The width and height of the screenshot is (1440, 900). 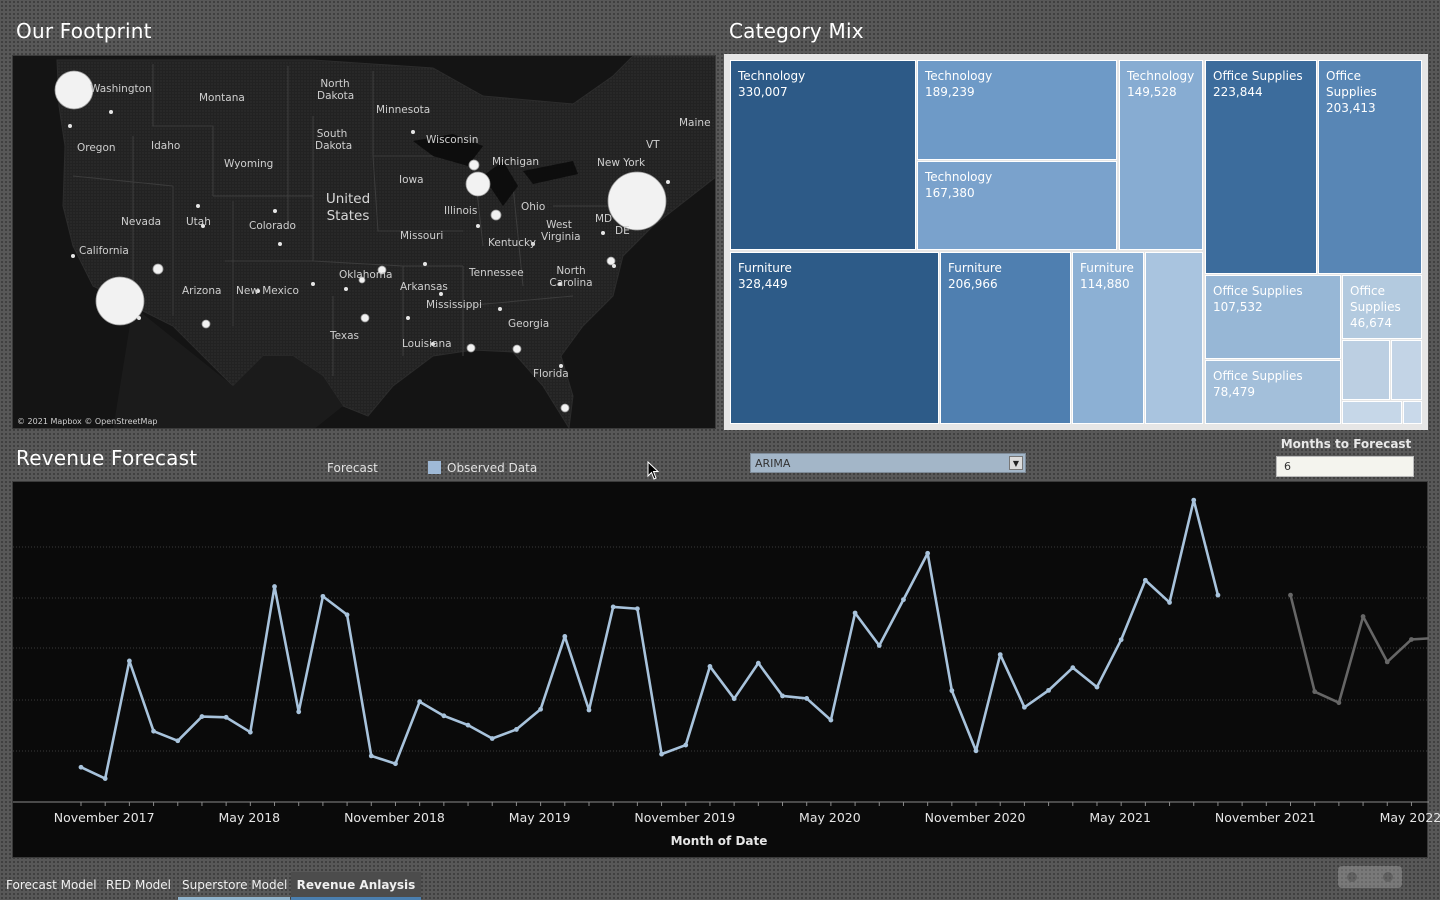 I want to click on treemap-tile: Furniture 206,966, so click(x=1005, y=338).